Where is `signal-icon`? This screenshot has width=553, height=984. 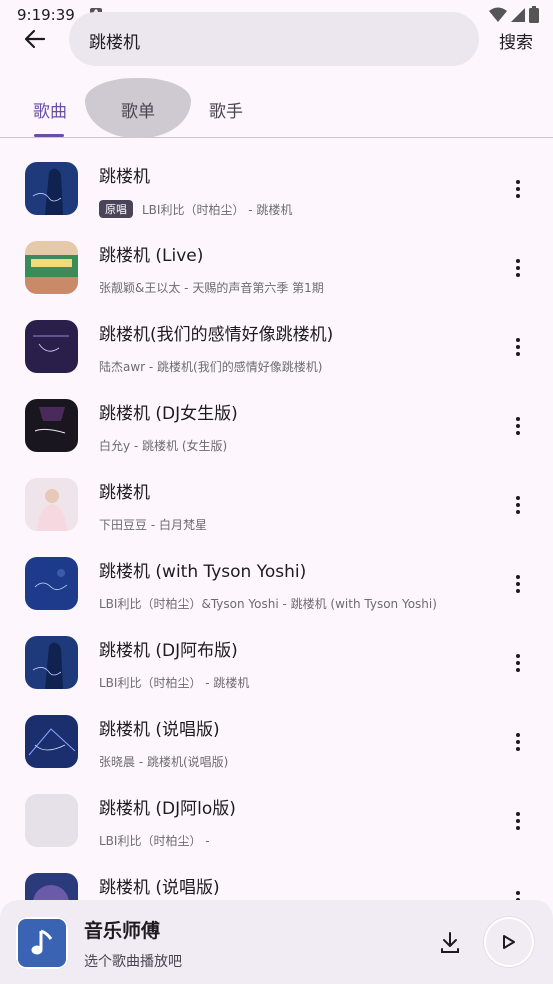 signal-icon is located at coordinates (518, 14).